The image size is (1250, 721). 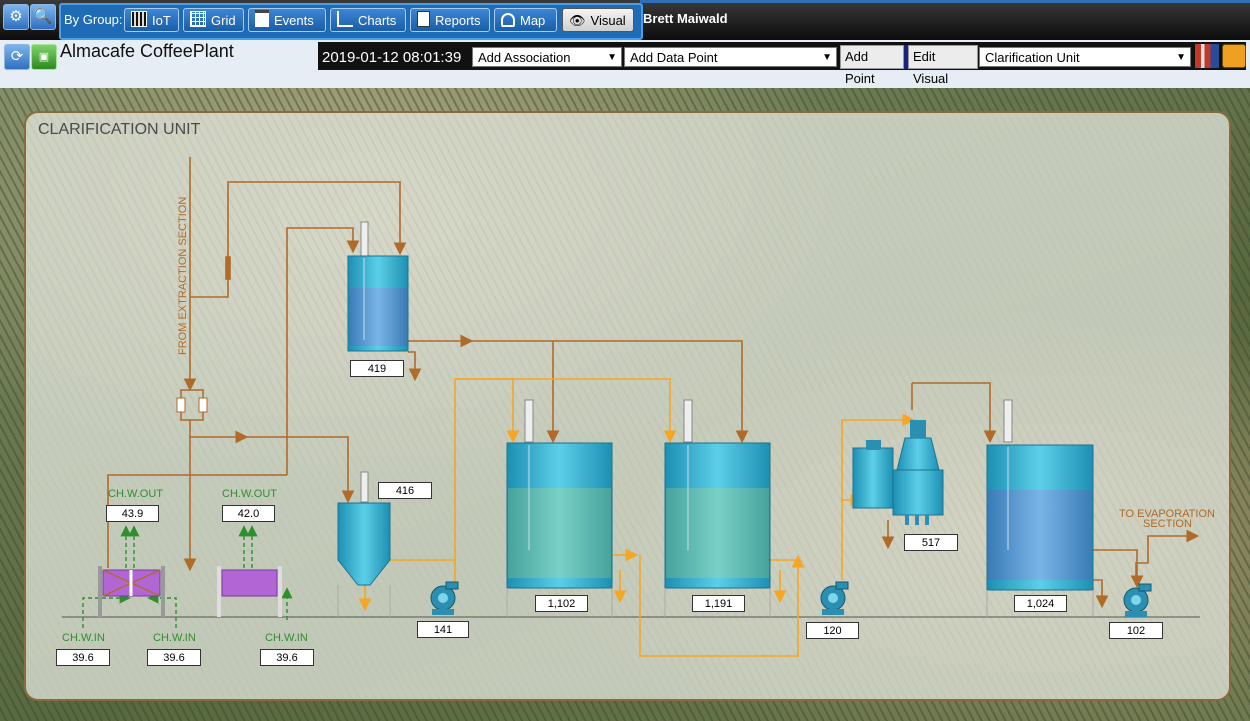 I want to click on pump-1-value: 141, so click(x=443, y=629).